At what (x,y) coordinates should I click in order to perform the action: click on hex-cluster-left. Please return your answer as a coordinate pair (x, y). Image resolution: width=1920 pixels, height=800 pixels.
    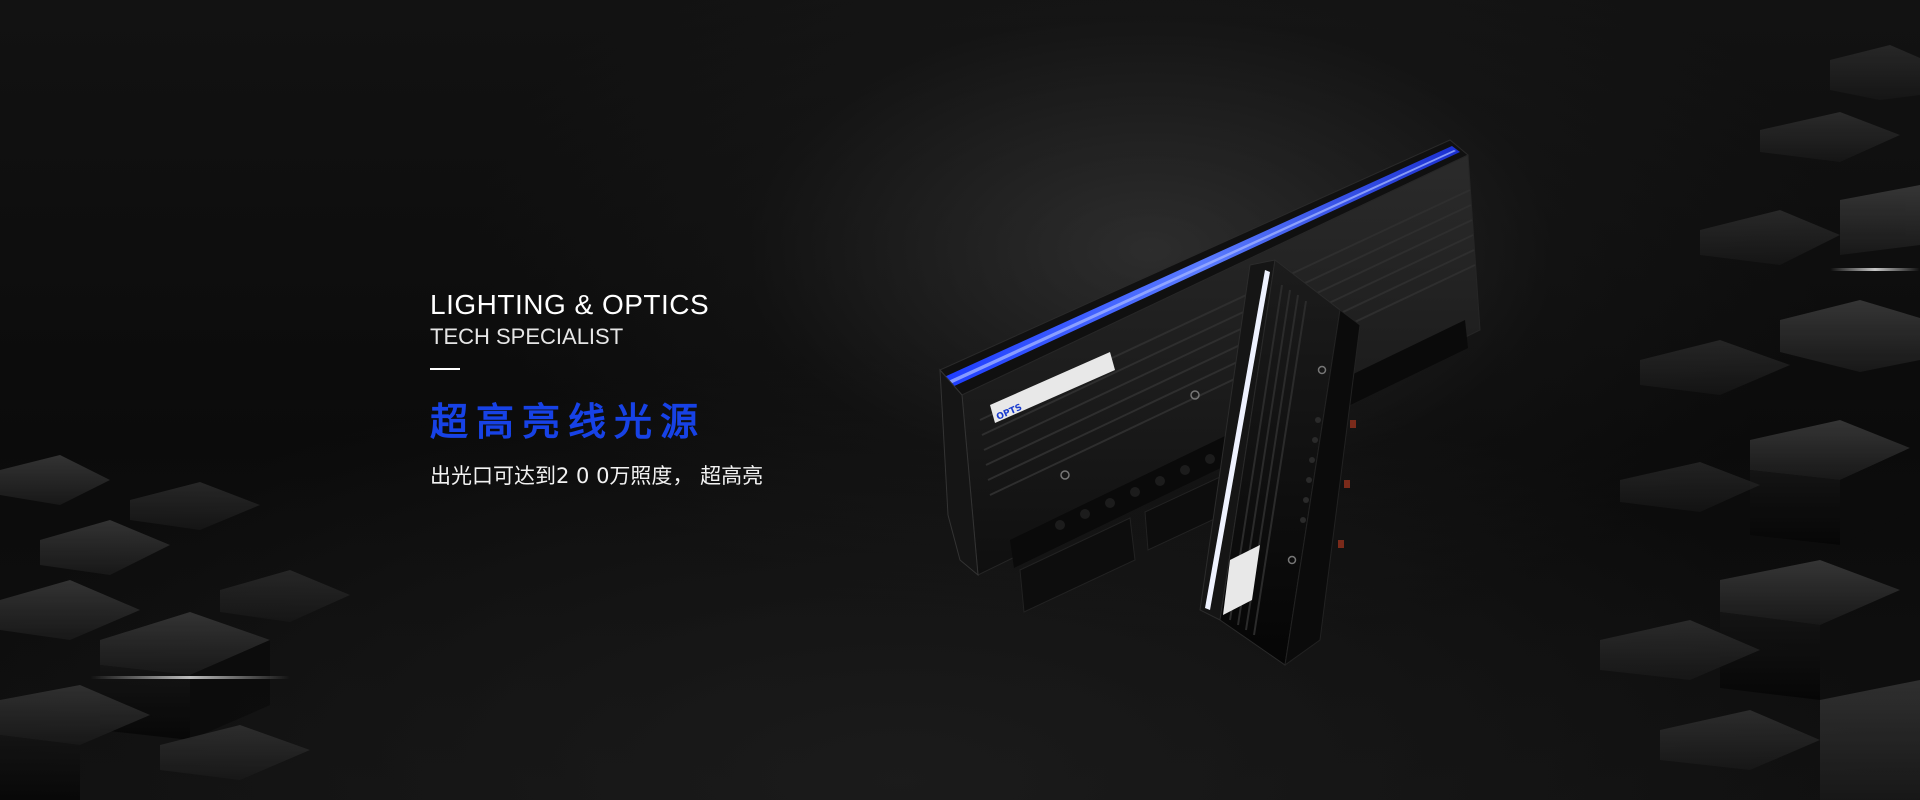
    Looking at the image, I should click on (175, 627).